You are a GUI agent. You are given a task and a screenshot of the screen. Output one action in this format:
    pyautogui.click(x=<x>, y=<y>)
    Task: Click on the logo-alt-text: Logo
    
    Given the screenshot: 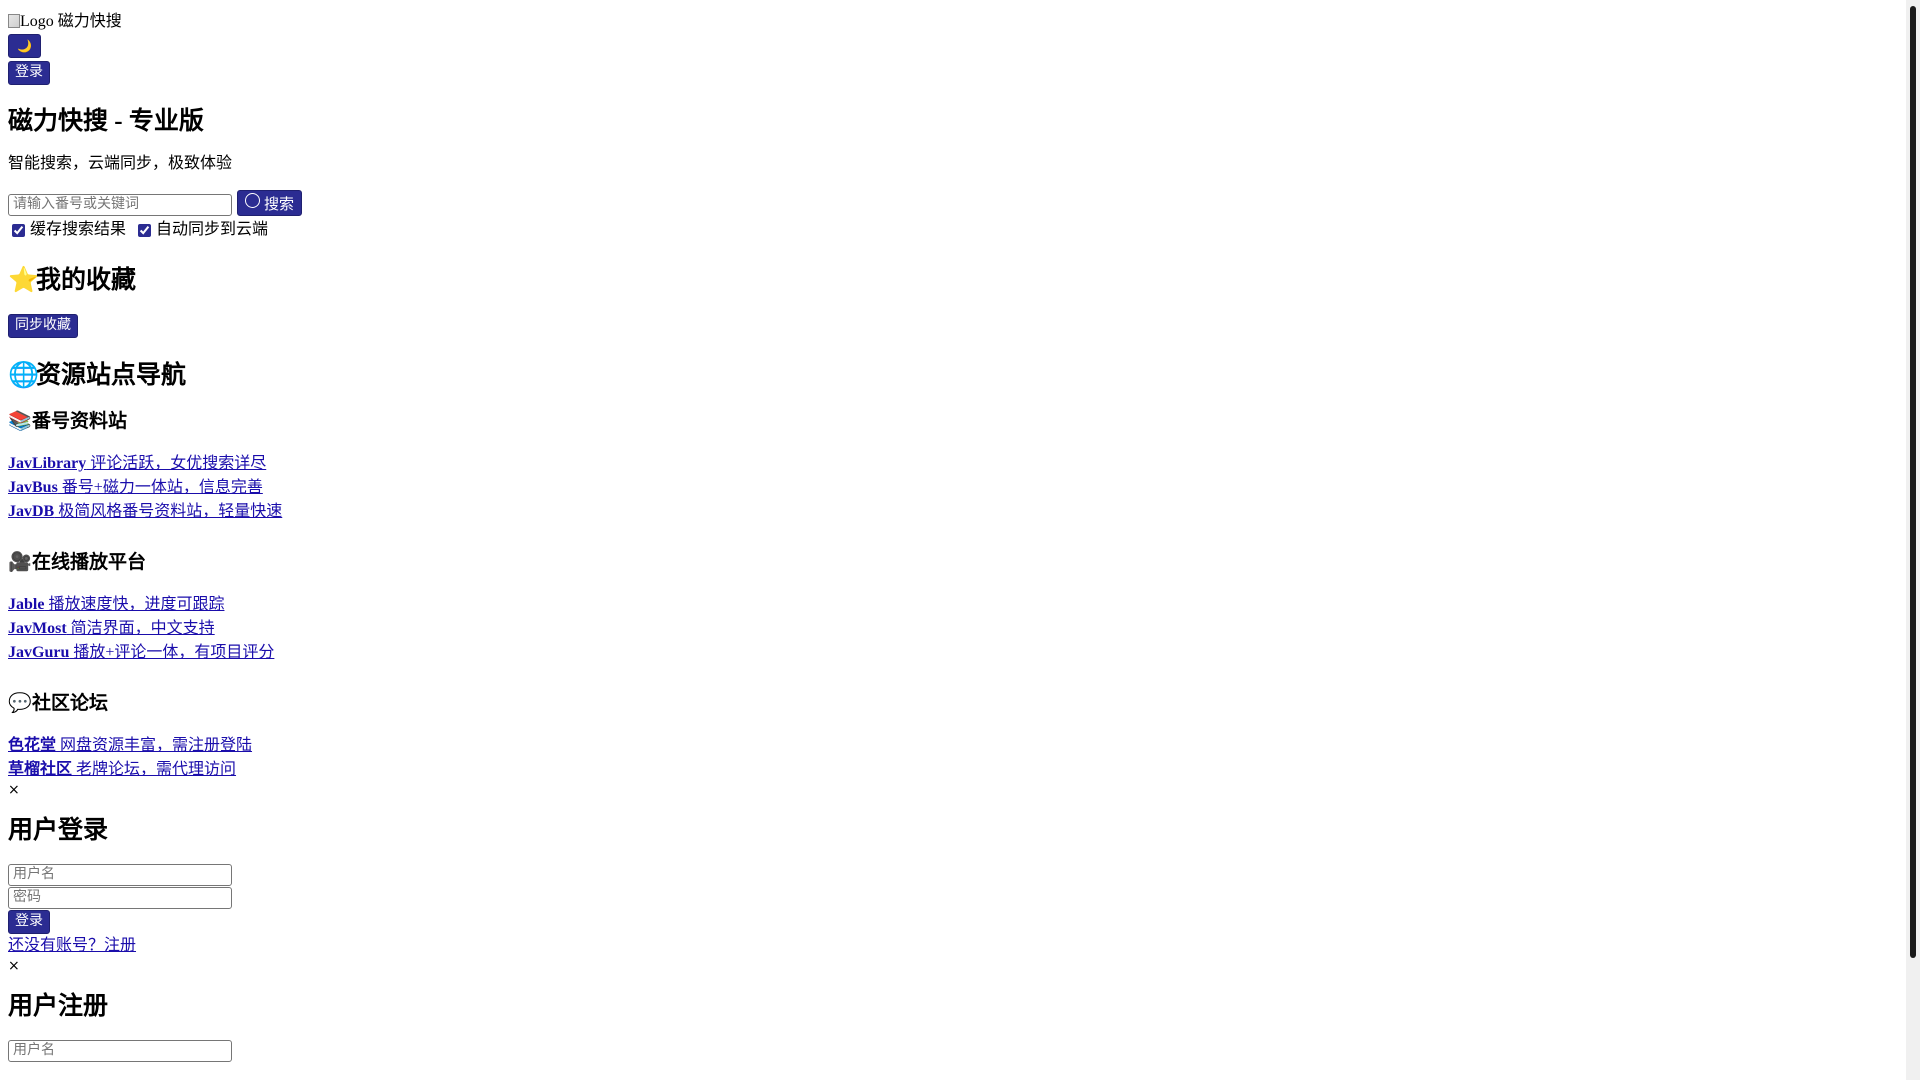 What is the action you would take?
    pyautogui.click(x=37, y=21)
    